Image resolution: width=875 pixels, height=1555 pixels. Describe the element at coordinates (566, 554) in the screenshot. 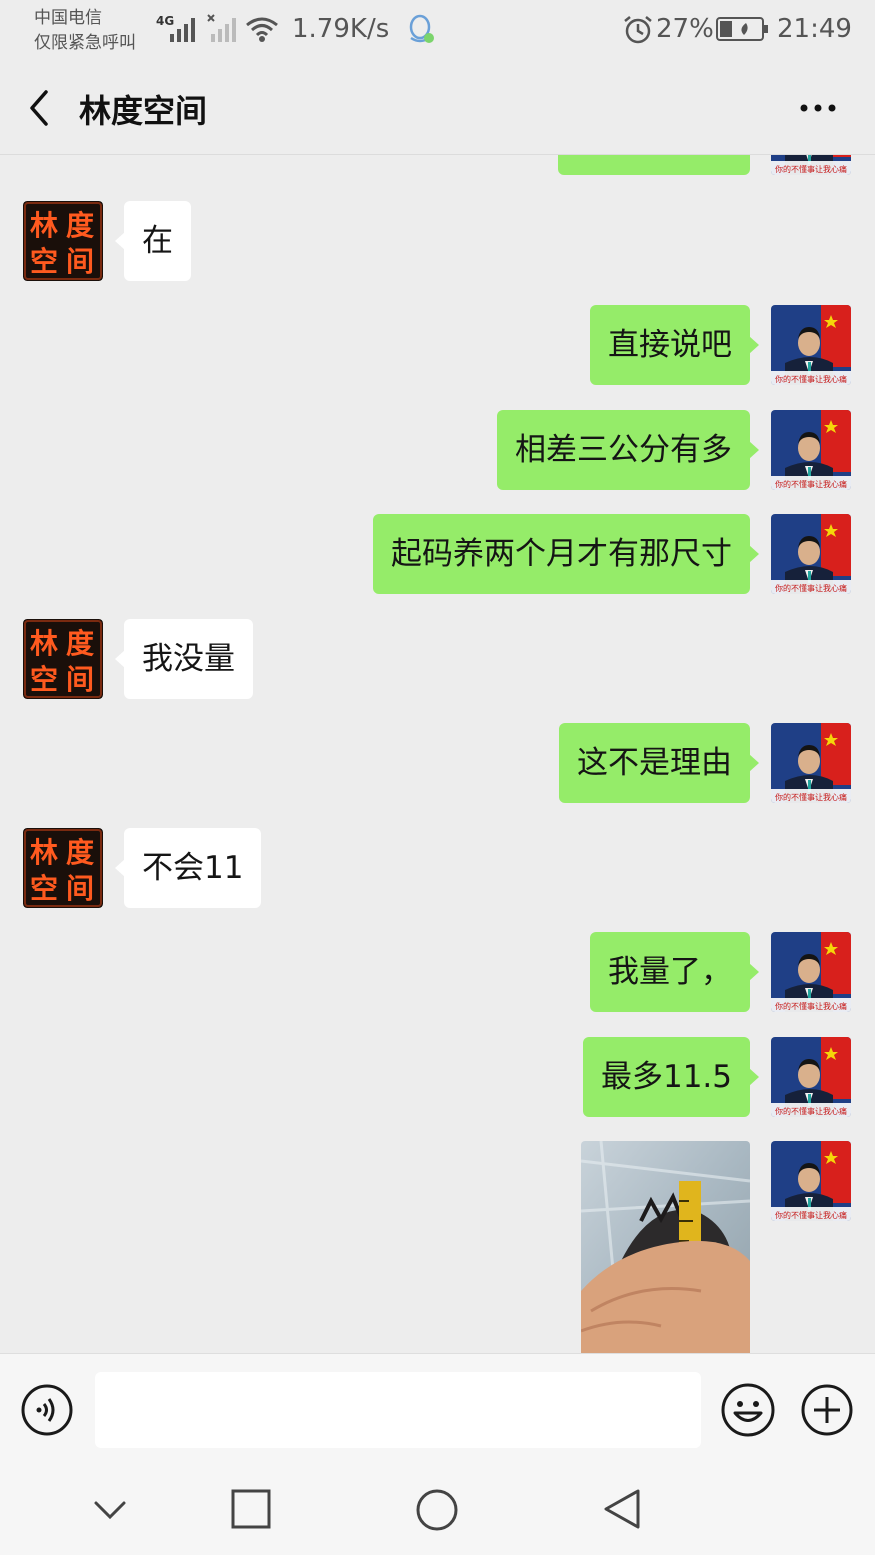

I see `message-bubble-outgoing: 起码养两个月才有那尺寸` at that location.